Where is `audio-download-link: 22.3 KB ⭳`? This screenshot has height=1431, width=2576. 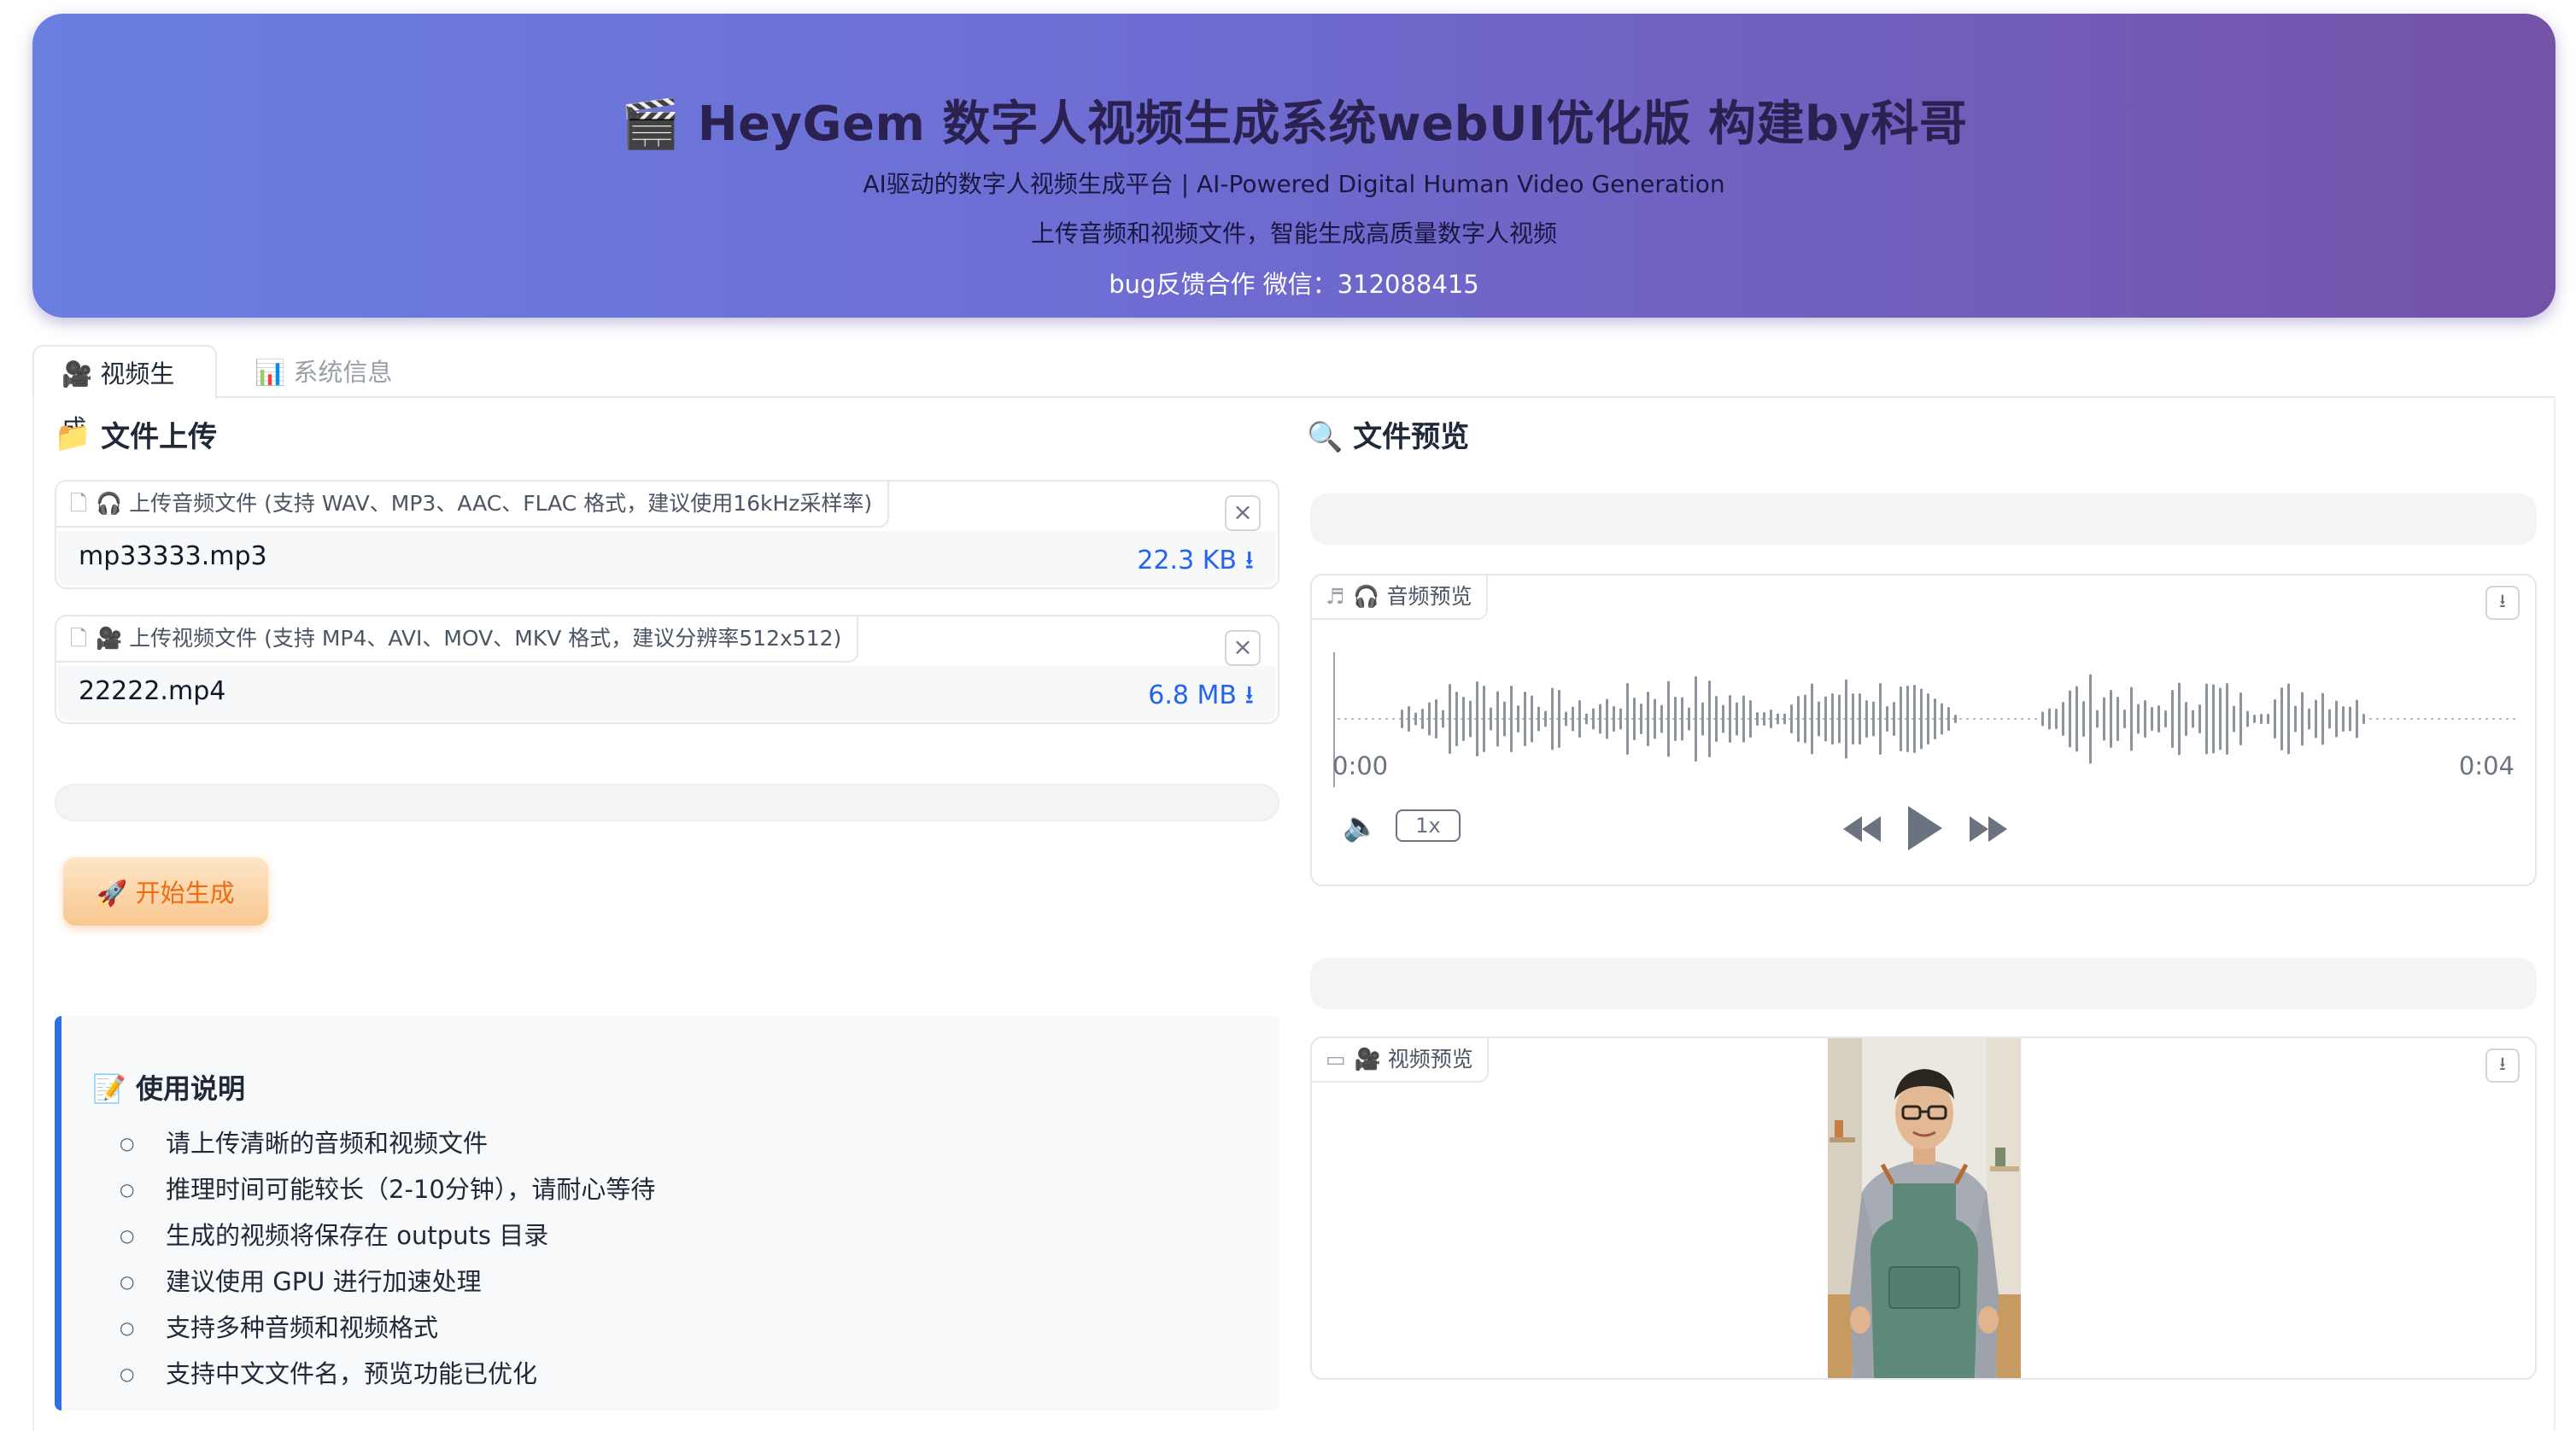
audio-download-link: 22.3 KB ⭳ is located at coordinates (1195, 563).